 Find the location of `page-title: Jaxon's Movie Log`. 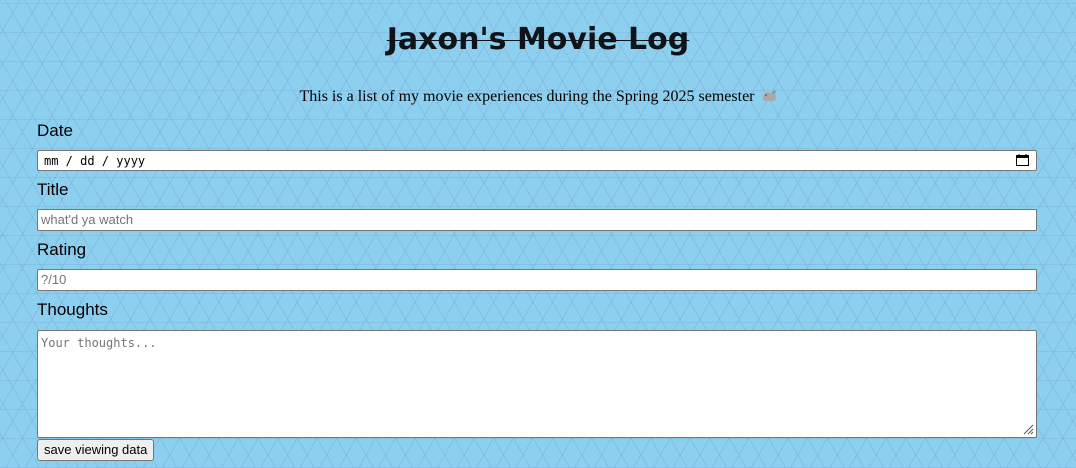

page-title: Jaxon's Movie Log is located at coordinates (538, 39).